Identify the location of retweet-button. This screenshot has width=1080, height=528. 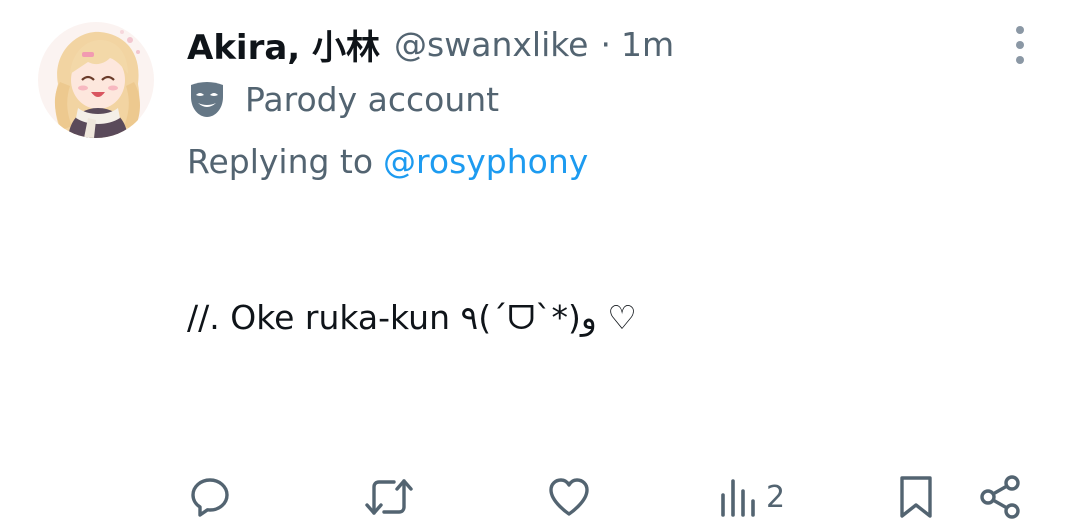
(389, 497).